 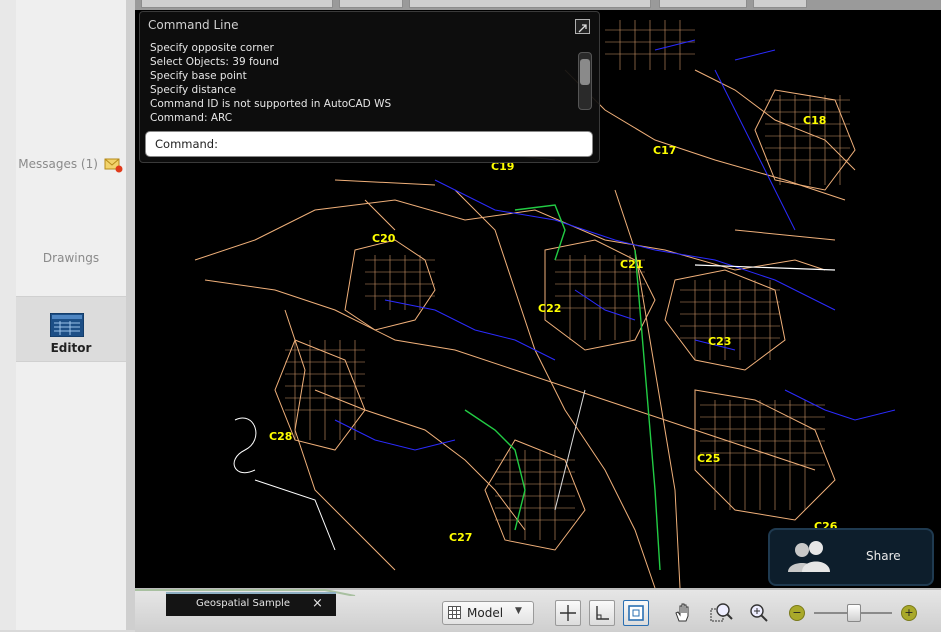 I want to click on map-label: C28, so click(x=281, y=436).